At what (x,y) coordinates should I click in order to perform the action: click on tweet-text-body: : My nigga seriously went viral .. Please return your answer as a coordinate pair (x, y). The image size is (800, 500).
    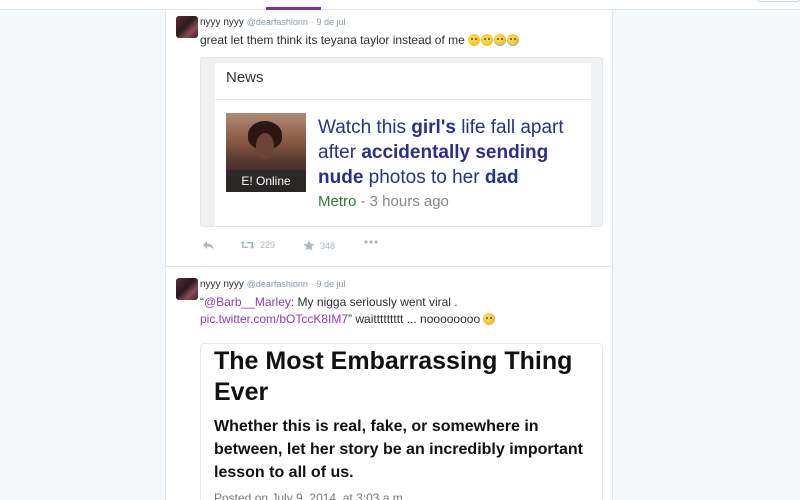
    Looking at the image, I should click on (374, 302).